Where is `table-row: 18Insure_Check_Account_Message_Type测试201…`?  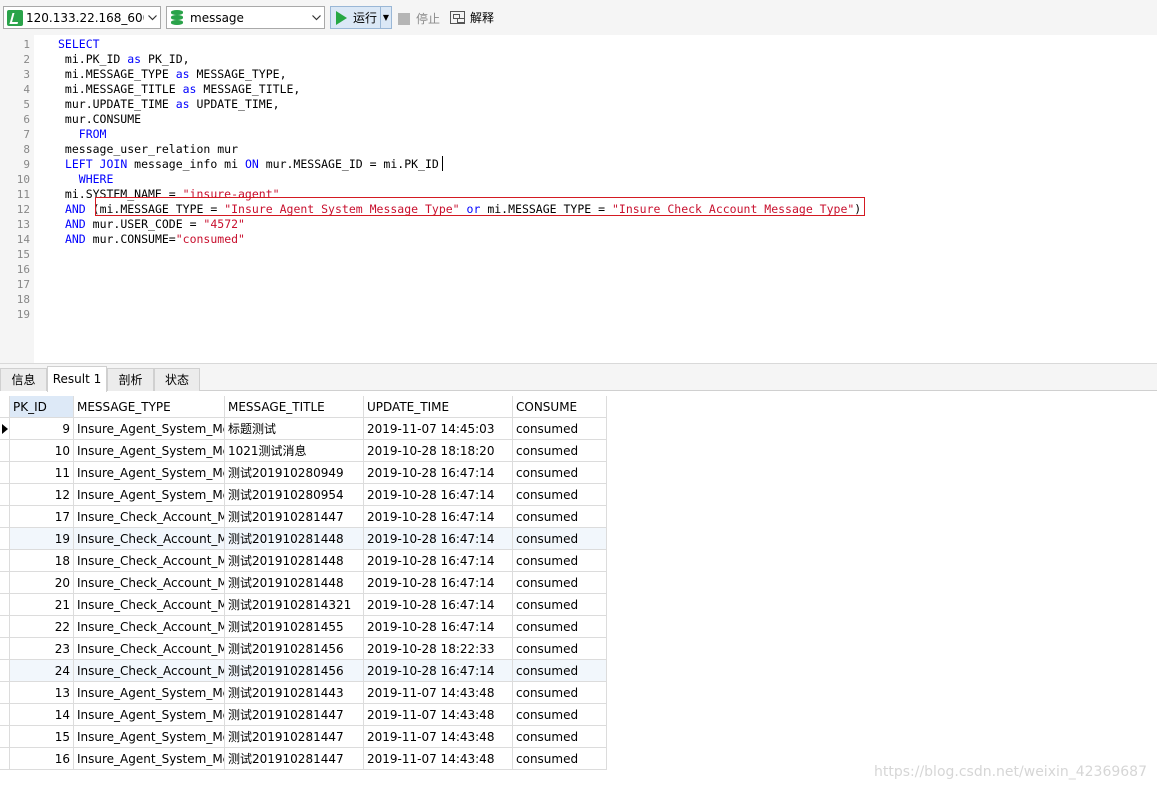
table-row: 18Insure_Check_Account_Message_Type测试201… is located at coordinates (303, 561).